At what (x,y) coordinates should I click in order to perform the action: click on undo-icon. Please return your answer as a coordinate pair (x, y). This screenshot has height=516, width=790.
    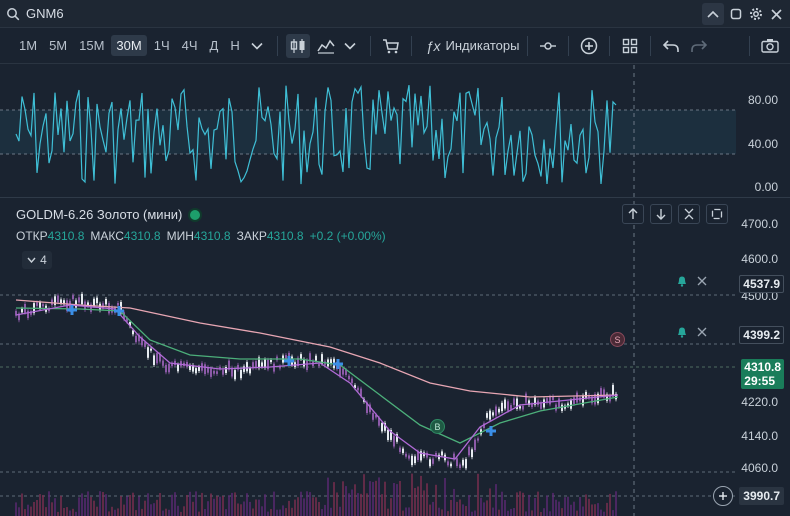
    Looking at the image, I should click on (671, 46).